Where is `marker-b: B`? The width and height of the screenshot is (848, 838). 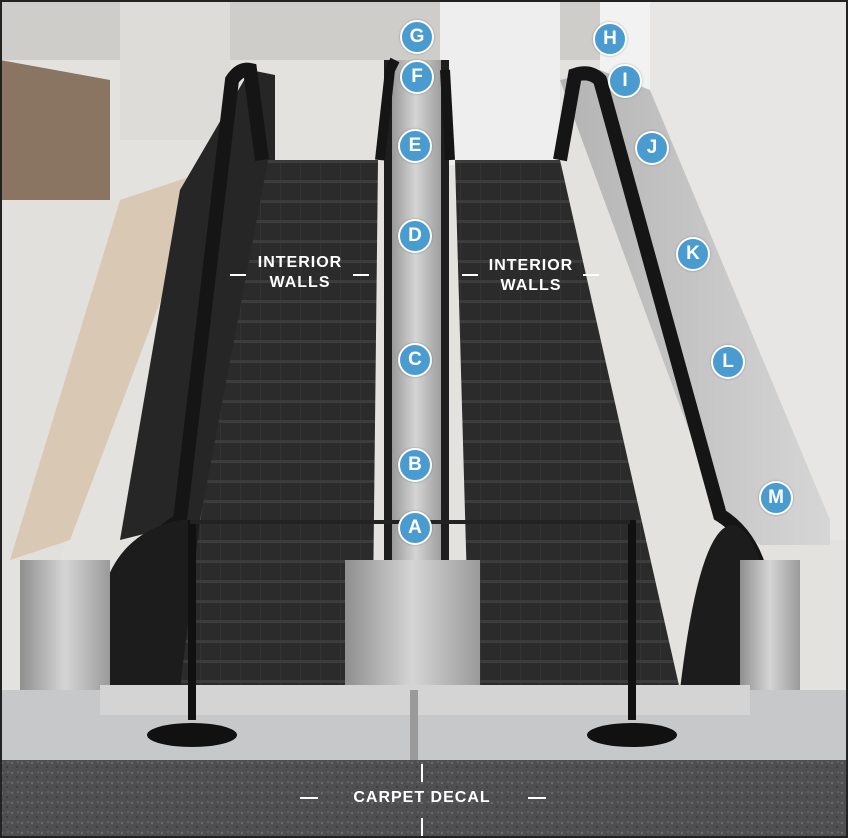 marker-b: B is located at coordinates (415, 465).